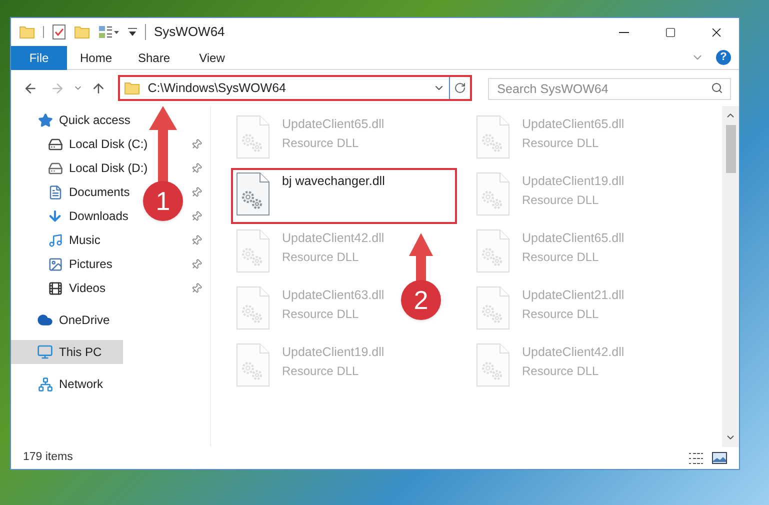  I want to click on ribbon-tab: File, so click(39, 58).